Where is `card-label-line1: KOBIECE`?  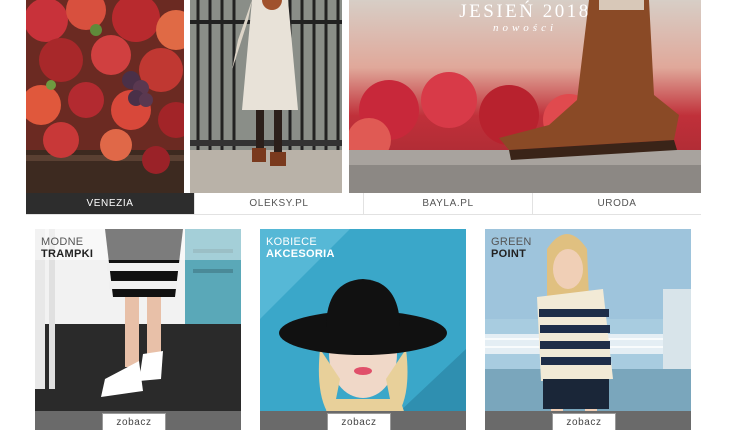 card-label-line1: KOBIECE is located at coordinates (292, 242).